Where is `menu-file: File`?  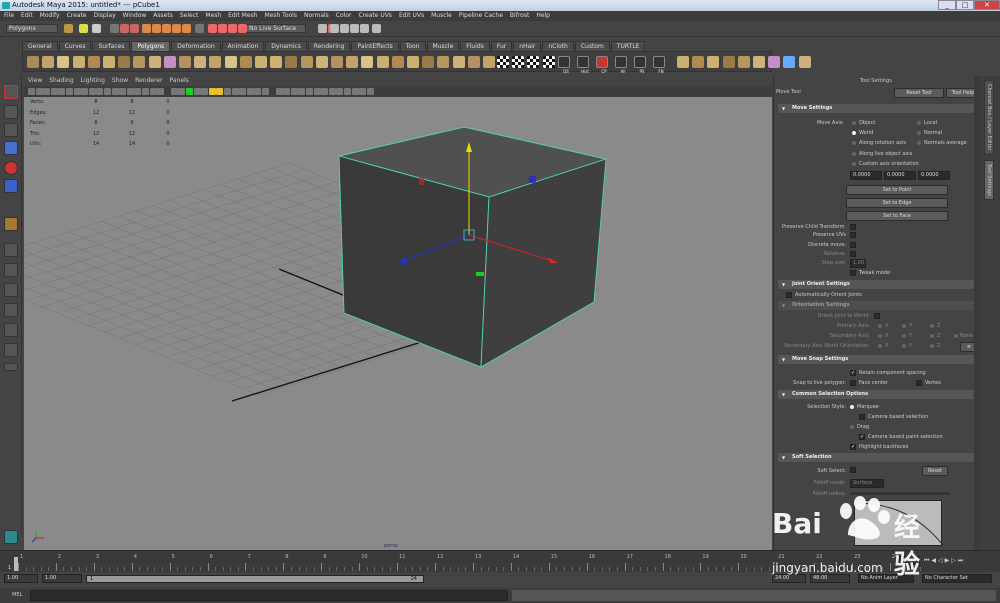 menu-file: File is located at coordinates (9, 16).